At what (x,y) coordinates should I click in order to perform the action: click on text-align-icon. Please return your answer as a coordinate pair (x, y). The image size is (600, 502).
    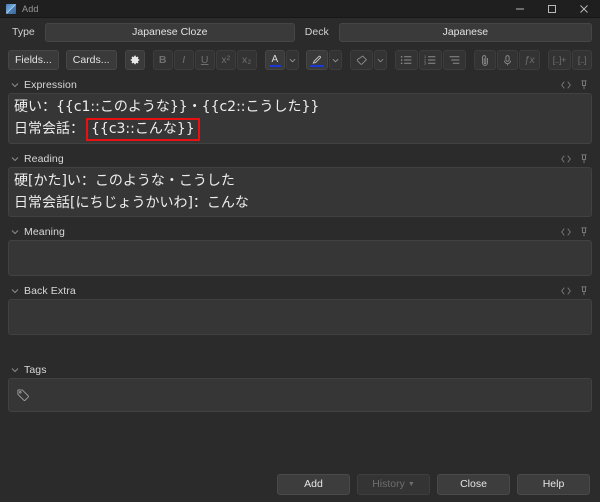
    Looking at the image, I should click on (454, 60).